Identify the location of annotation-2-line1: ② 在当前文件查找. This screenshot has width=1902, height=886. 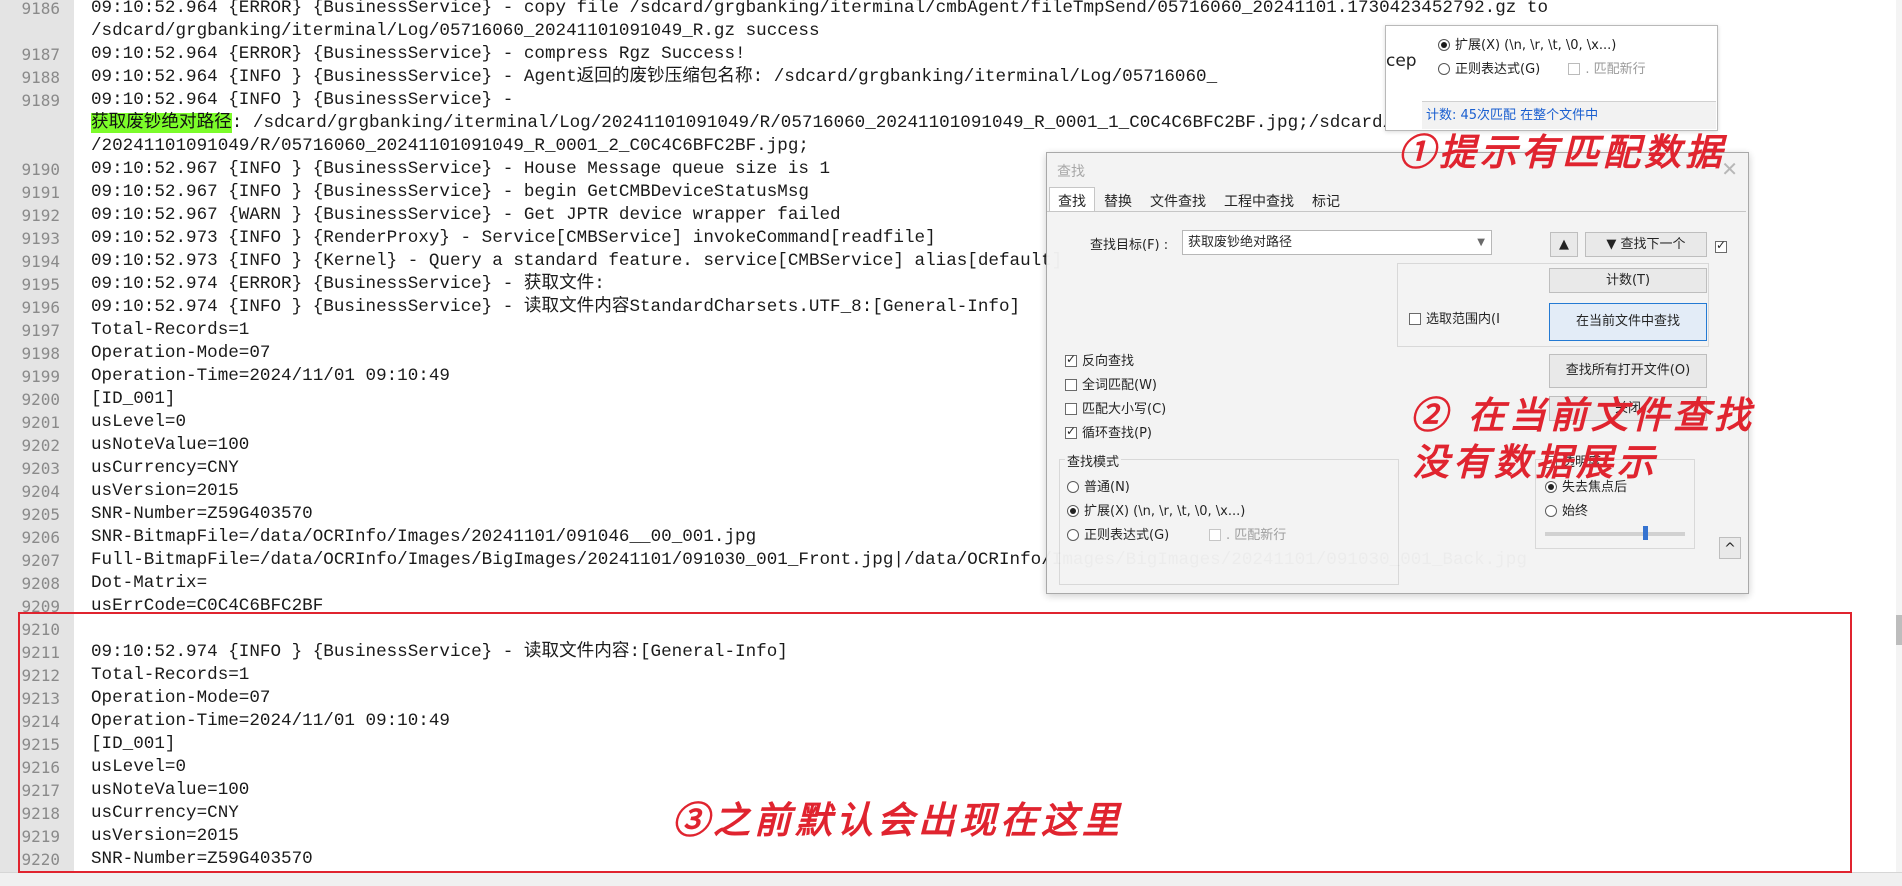
(1582, 415).